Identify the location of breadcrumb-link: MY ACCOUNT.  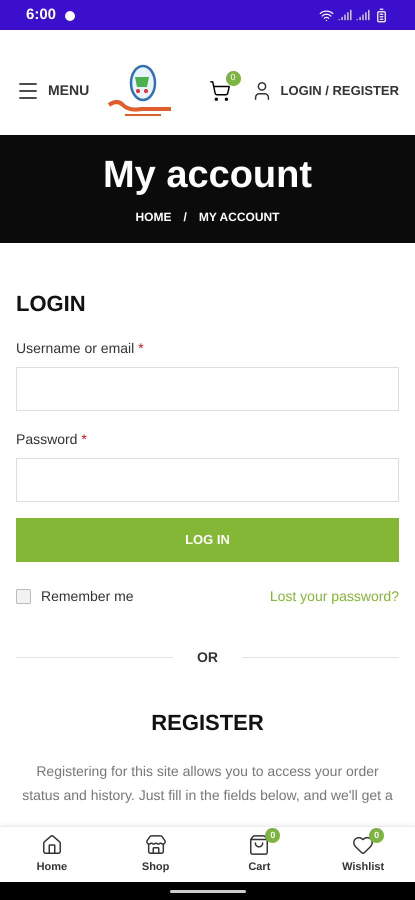
(239, 217).